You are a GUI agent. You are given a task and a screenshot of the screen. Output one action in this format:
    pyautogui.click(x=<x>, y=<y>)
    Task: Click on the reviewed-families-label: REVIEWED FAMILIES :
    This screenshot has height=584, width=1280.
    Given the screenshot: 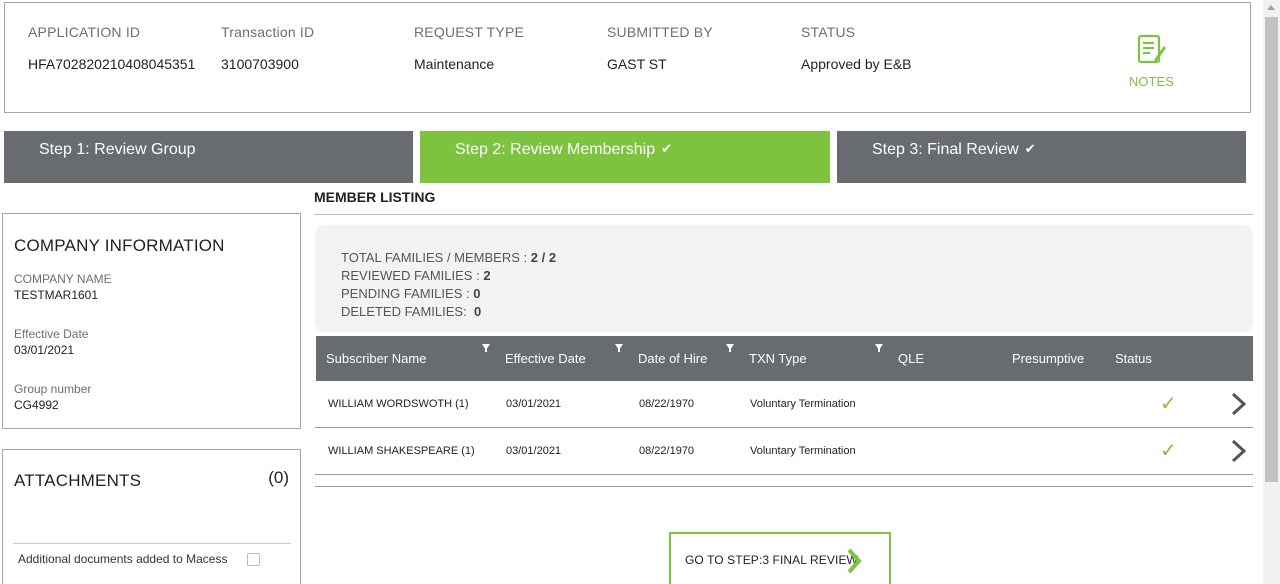 What is the action you would take?
    pyautogui.click(x=410, y=275)
    